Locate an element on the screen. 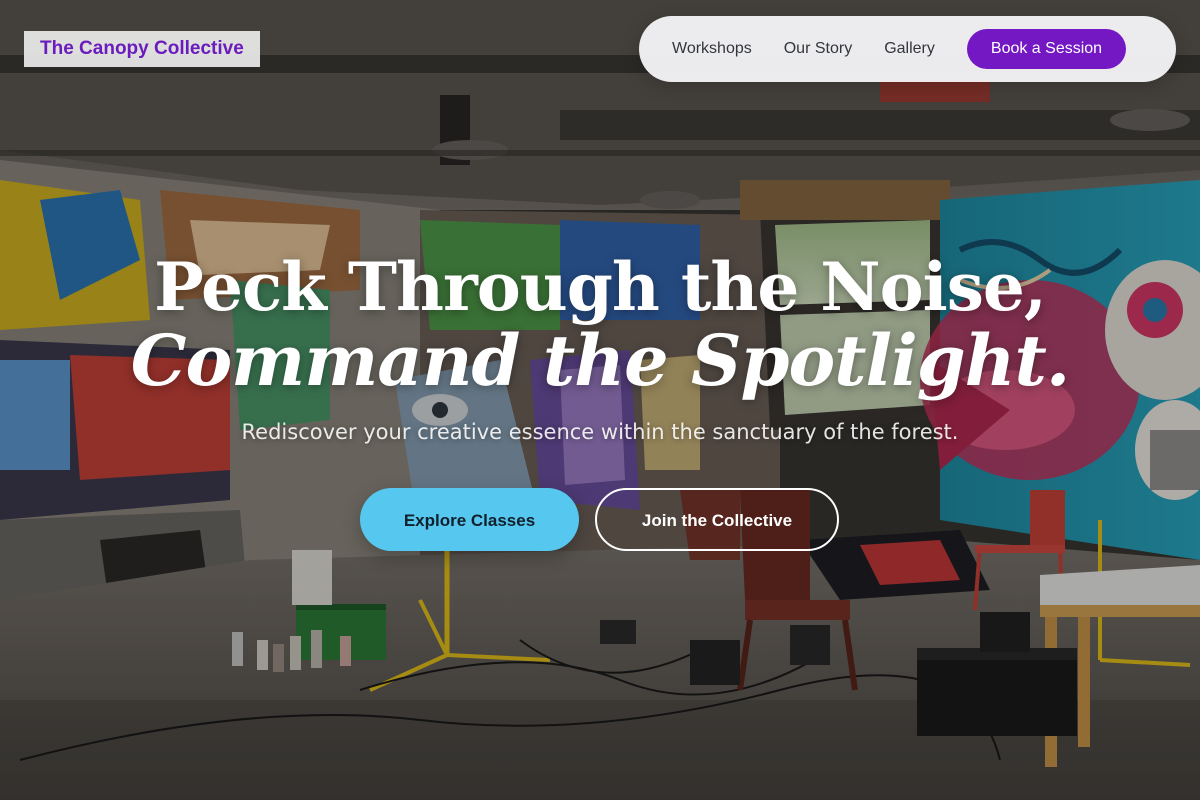  headline-line-2: Command the Spotlight. is located at coordinates (600, 360).